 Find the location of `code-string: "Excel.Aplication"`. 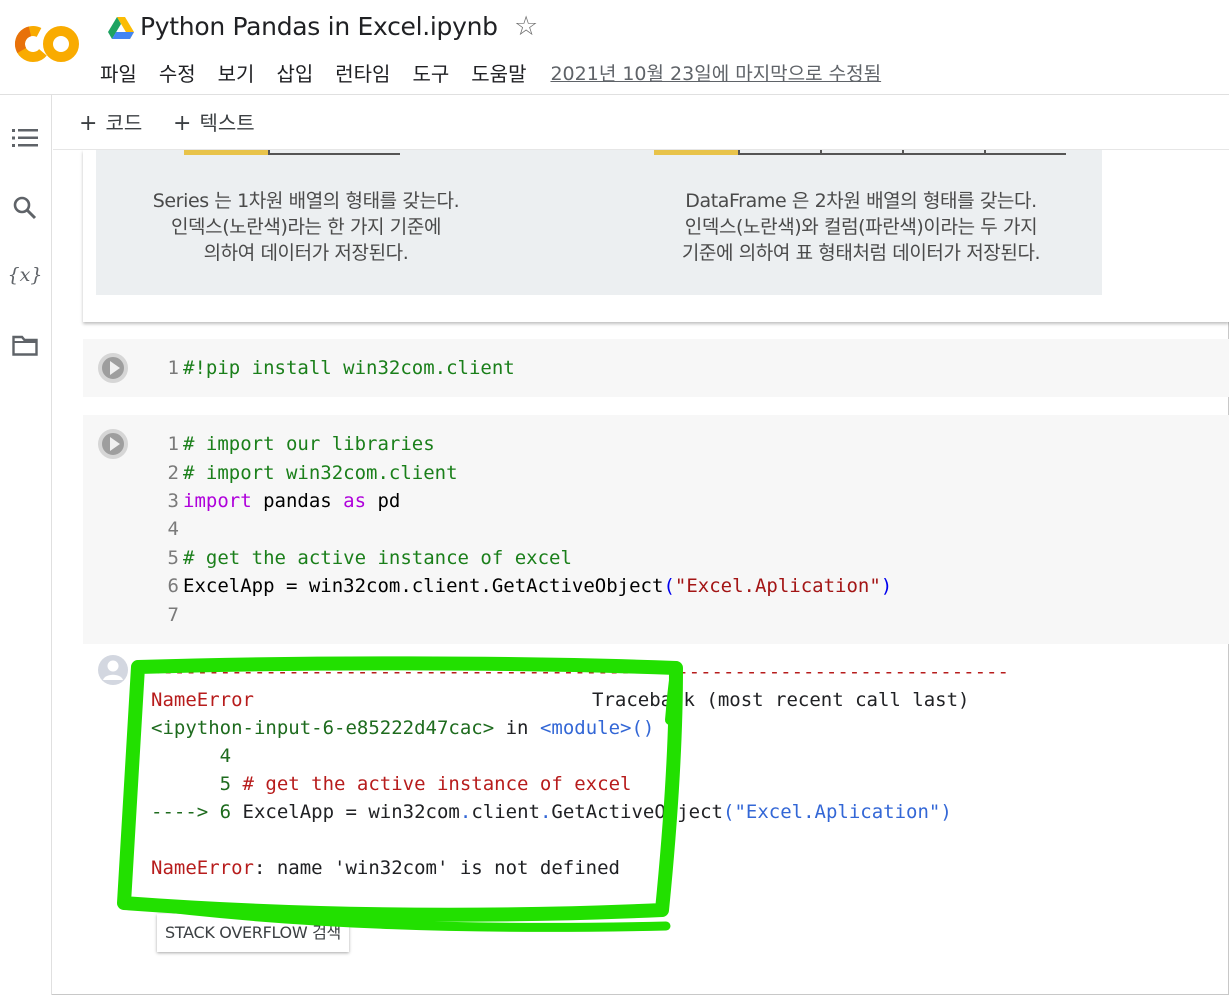

code-string: "Excel.Aplication" is located at coordinates (777, 586).